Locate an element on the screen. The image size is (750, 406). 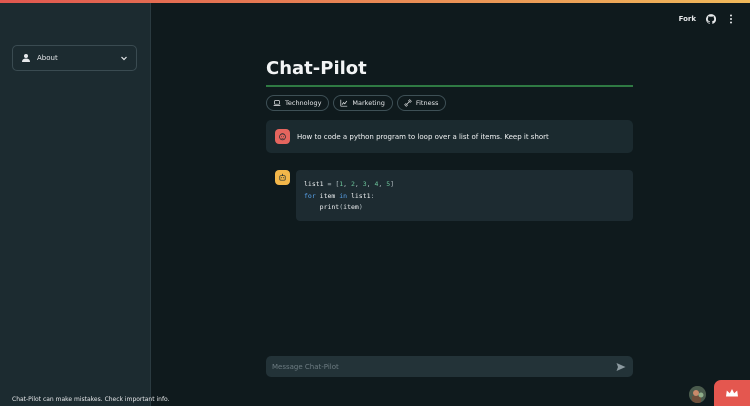
send-icon is located at coordinates (621, 367).